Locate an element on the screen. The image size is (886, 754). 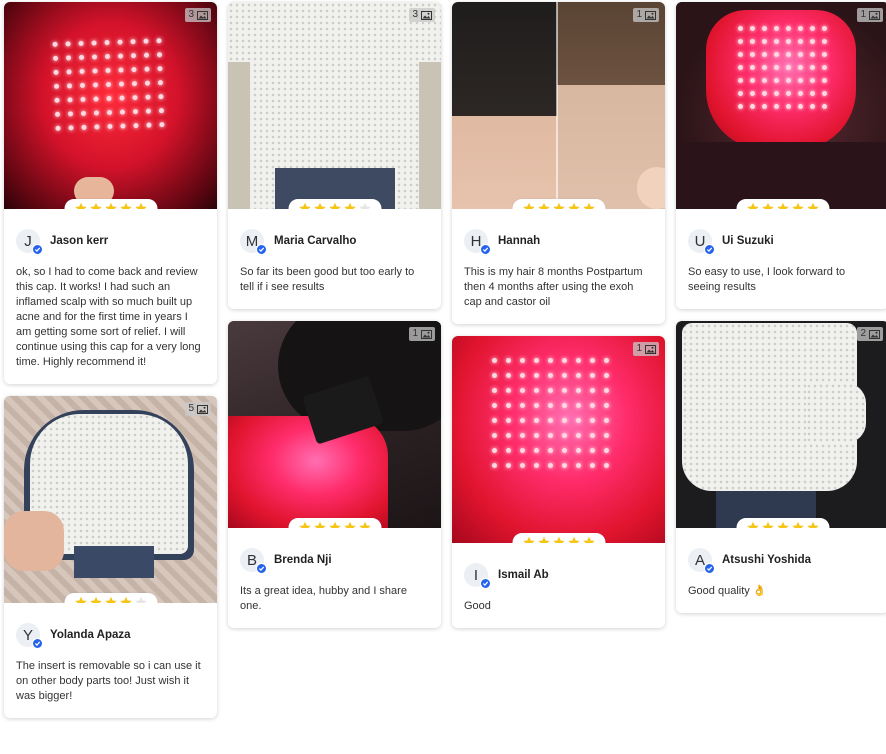
avatar-initial: J is located at coordinates (28, 241).